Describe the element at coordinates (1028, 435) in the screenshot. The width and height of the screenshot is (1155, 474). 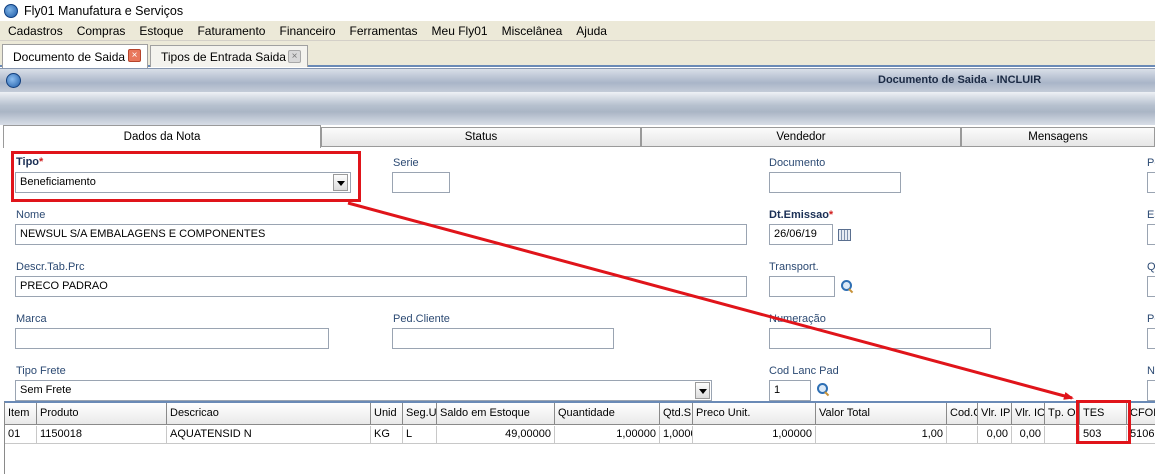
I see `table-row-vlr-ic: 0,00` at that location.